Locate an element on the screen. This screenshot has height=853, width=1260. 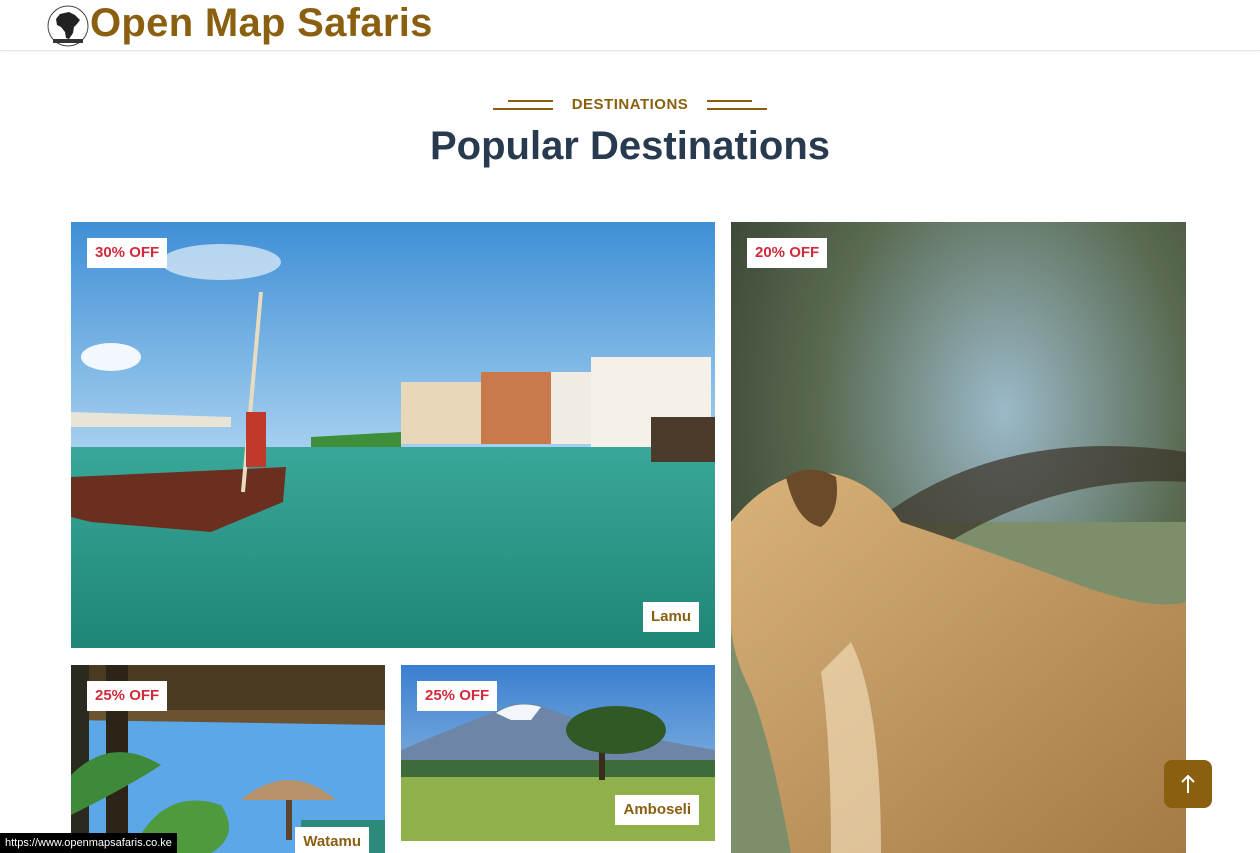
destination-label: Amboseli is located at coordinates (657, 810).